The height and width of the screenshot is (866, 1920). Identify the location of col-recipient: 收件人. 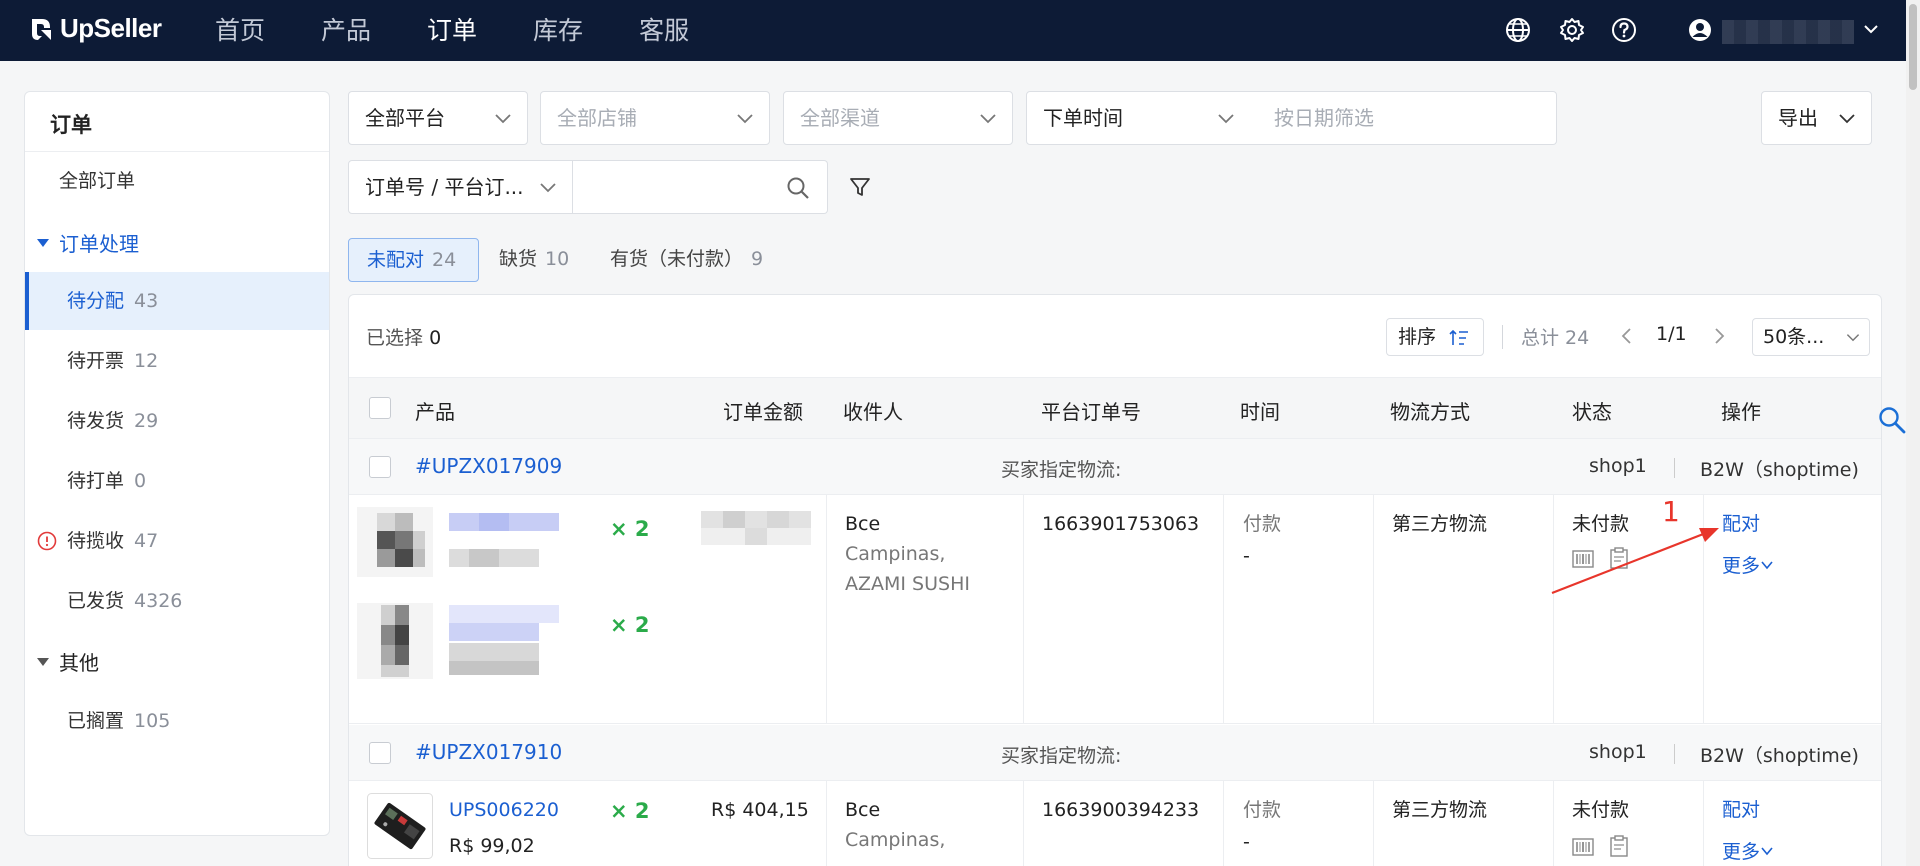
(873, 412).